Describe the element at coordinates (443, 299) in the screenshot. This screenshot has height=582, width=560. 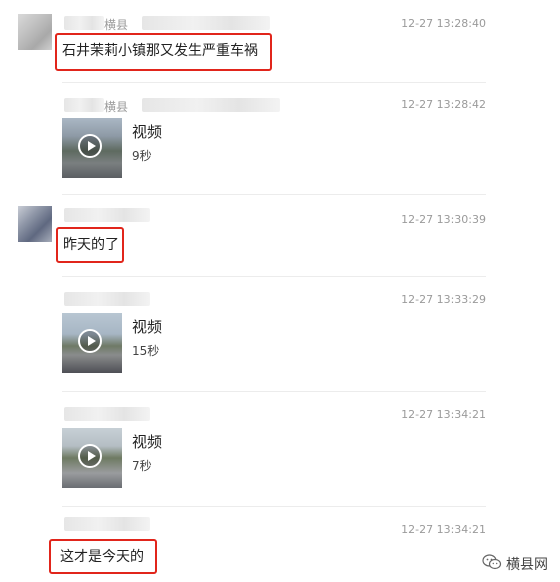
I see `timestamp: 12-27 13:33:29` at that location.